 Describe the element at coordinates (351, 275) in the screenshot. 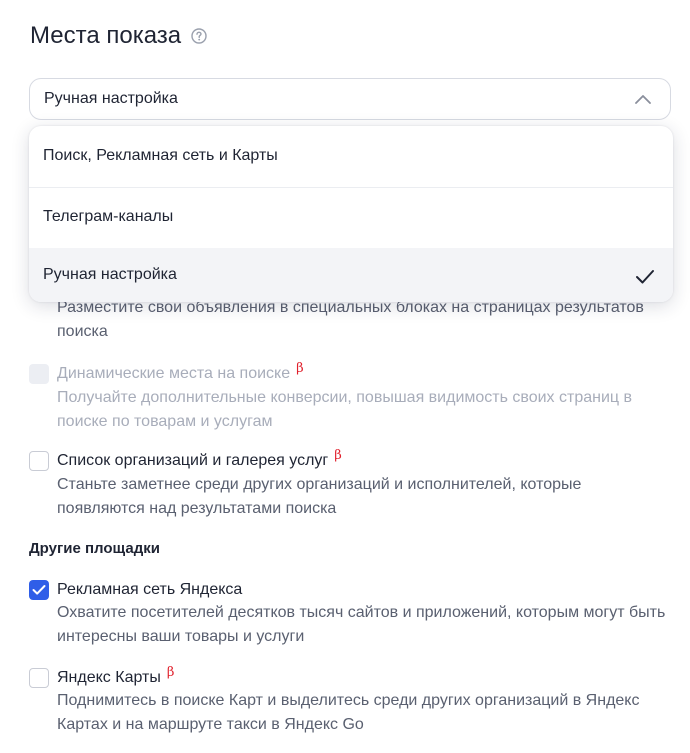

I see `dropdown-option-manual: Ручная настройка` at that location.